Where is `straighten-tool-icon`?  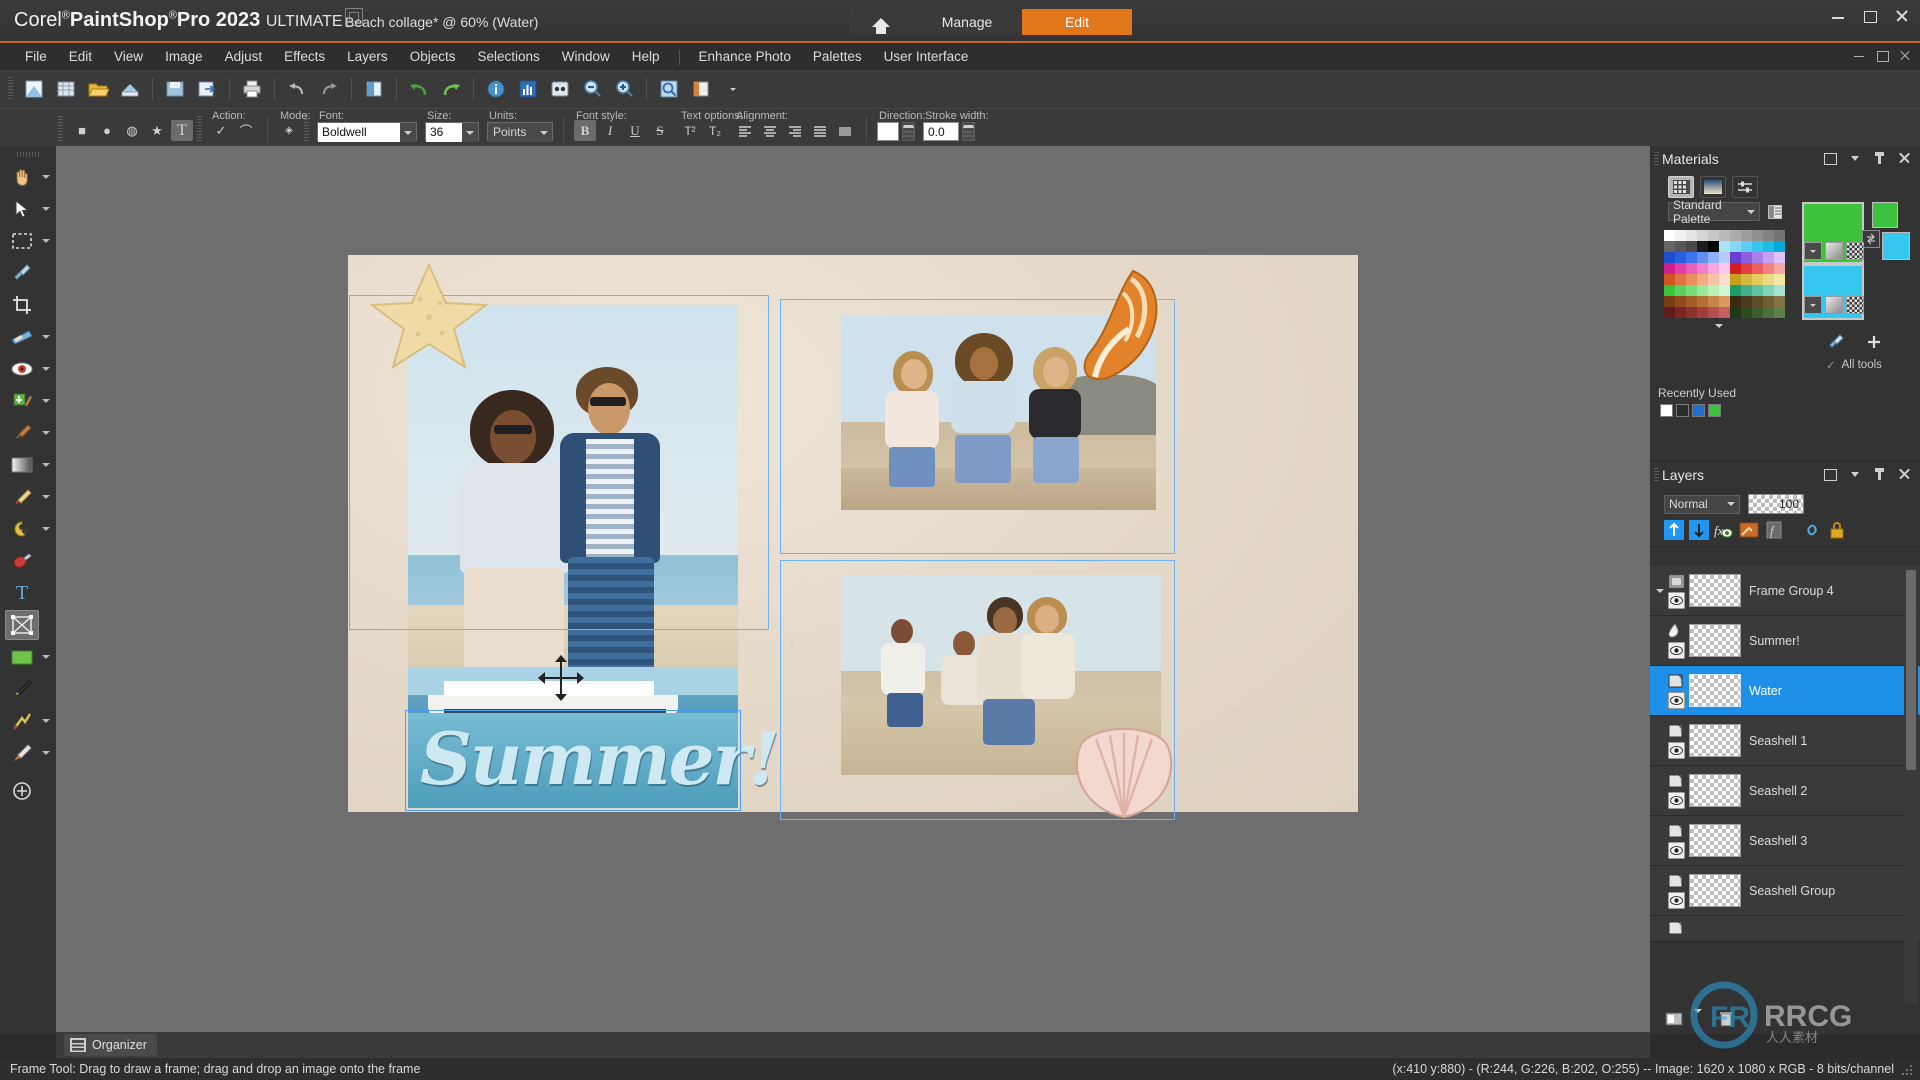
straighten-tool-icon is located at coordinates (22, 337).